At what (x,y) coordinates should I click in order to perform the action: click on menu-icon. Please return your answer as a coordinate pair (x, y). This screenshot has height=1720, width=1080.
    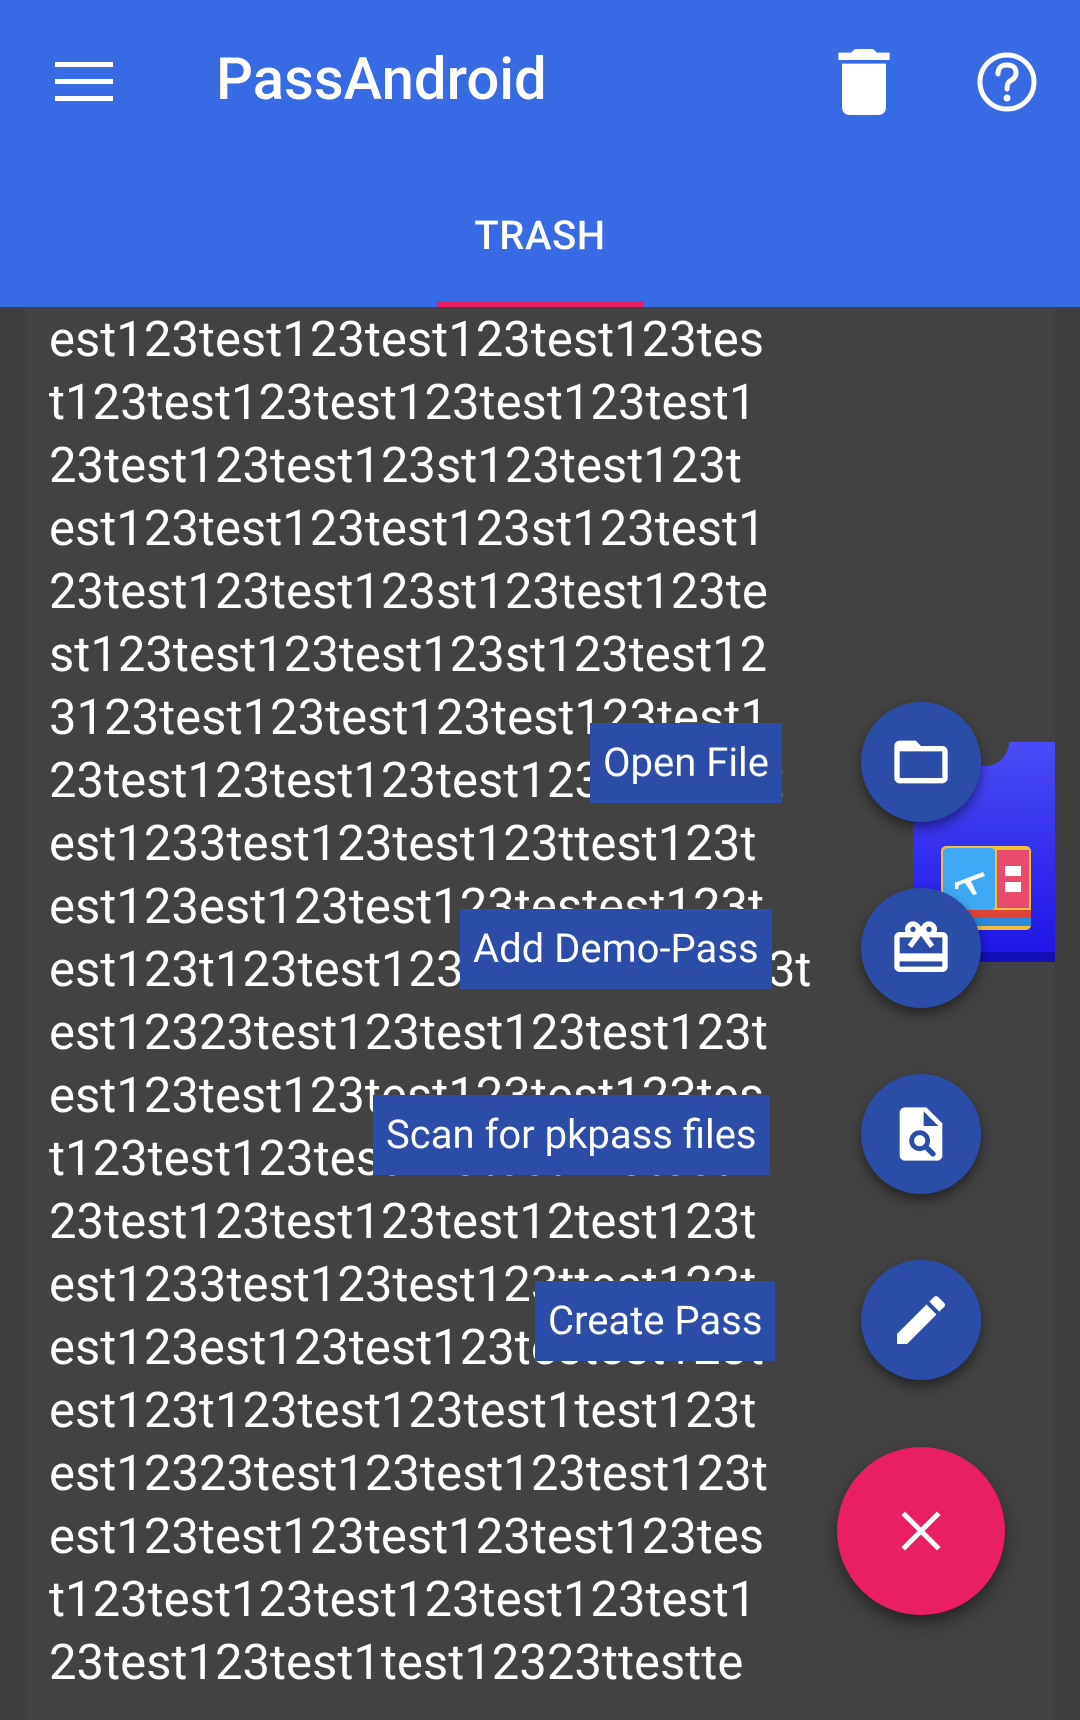
    Looking at the image, I should click on (84, 81).